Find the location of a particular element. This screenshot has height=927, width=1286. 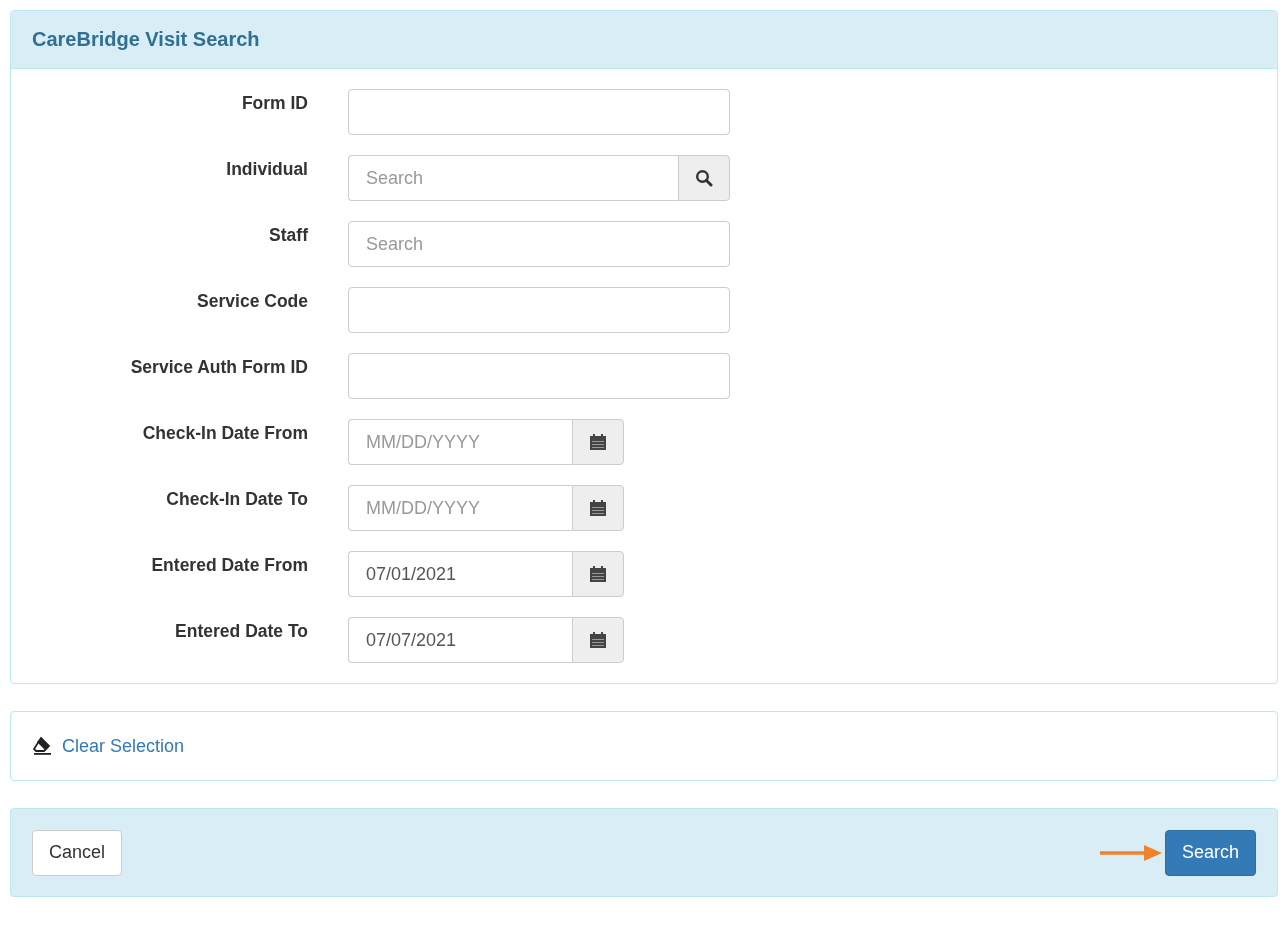

field-label: Individual is located at coordinates (266, 169).